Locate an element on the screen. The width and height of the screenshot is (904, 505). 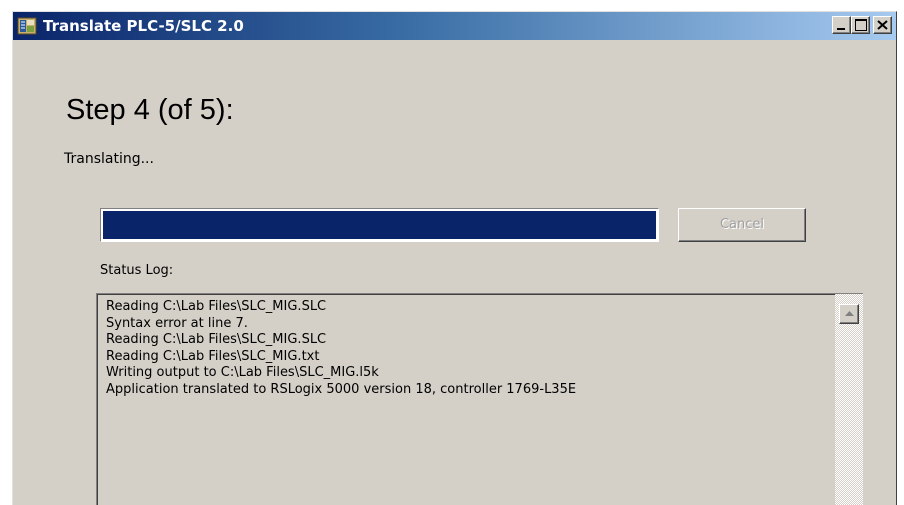
window-title: Translate PLC-5/SLC 2.0 is located at coordinates (143, 26).